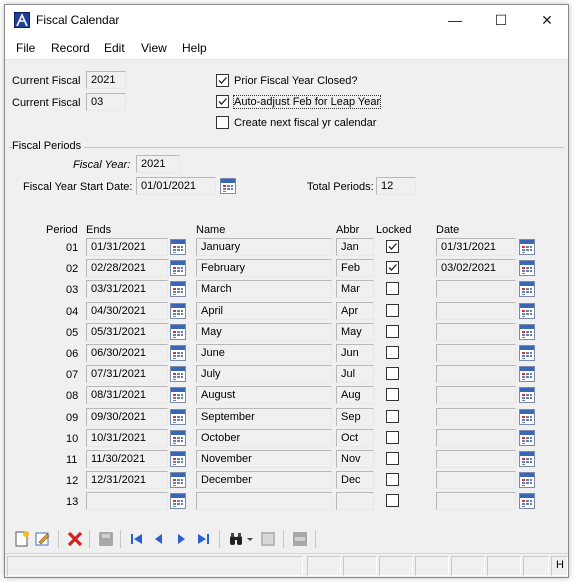 The image size is (574, 582). What do you see at coordinates (194, 48) in the screenshot?
I see `menu-help: Help` at bounding box center [194, 48].